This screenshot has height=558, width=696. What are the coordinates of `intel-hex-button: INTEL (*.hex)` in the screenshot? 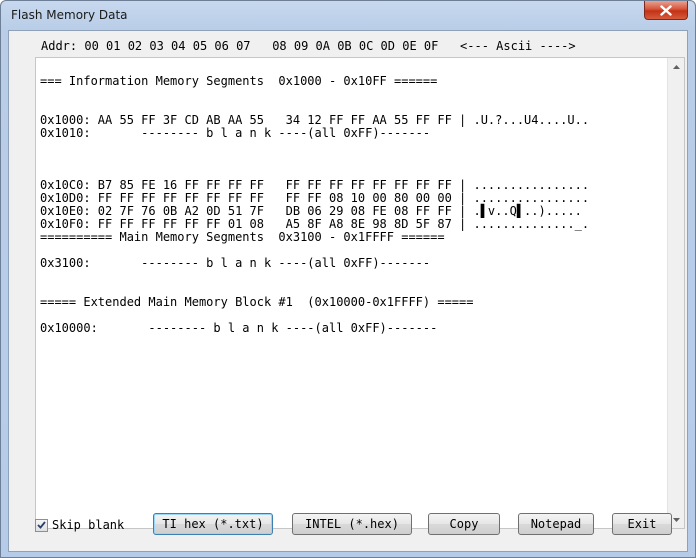 It's located at (352, 524).